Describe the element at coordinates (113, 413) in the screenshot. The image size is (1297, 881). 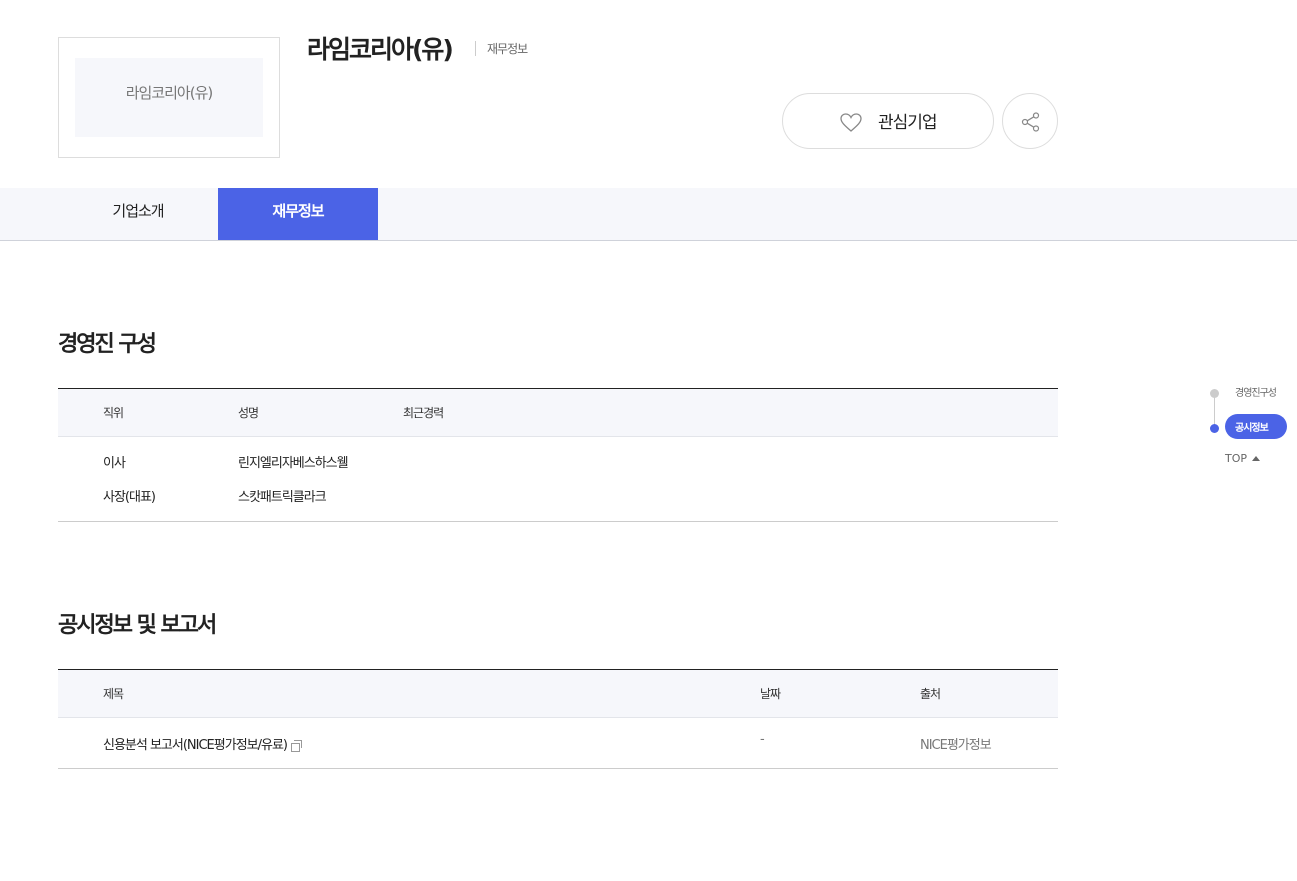
I see `column-header-position: 직위` at that location.